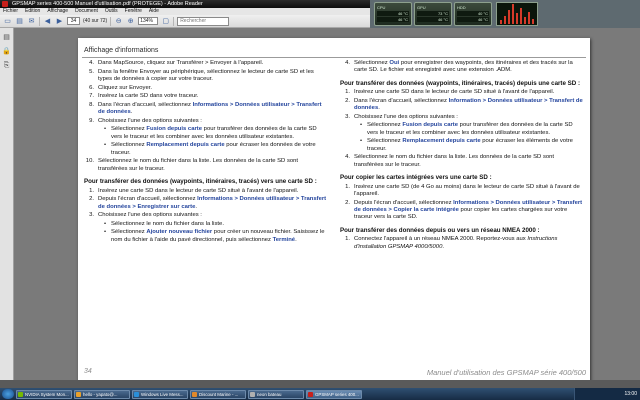  What do you see at coordinates (8, 394) in the screenshot?
I see `start-button` at bounding box center [8, 394].